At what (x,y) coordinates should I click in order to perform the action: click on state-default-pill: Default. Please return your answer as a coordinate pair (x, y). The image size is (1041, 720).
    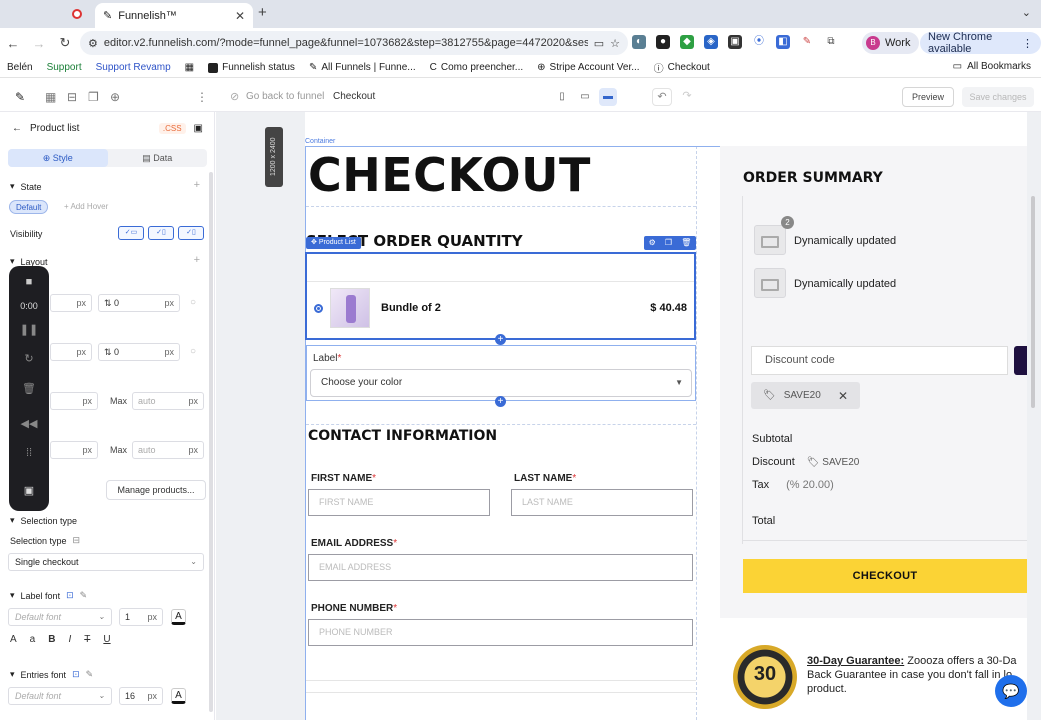
    Looking at the image, I should click on (29, 207).